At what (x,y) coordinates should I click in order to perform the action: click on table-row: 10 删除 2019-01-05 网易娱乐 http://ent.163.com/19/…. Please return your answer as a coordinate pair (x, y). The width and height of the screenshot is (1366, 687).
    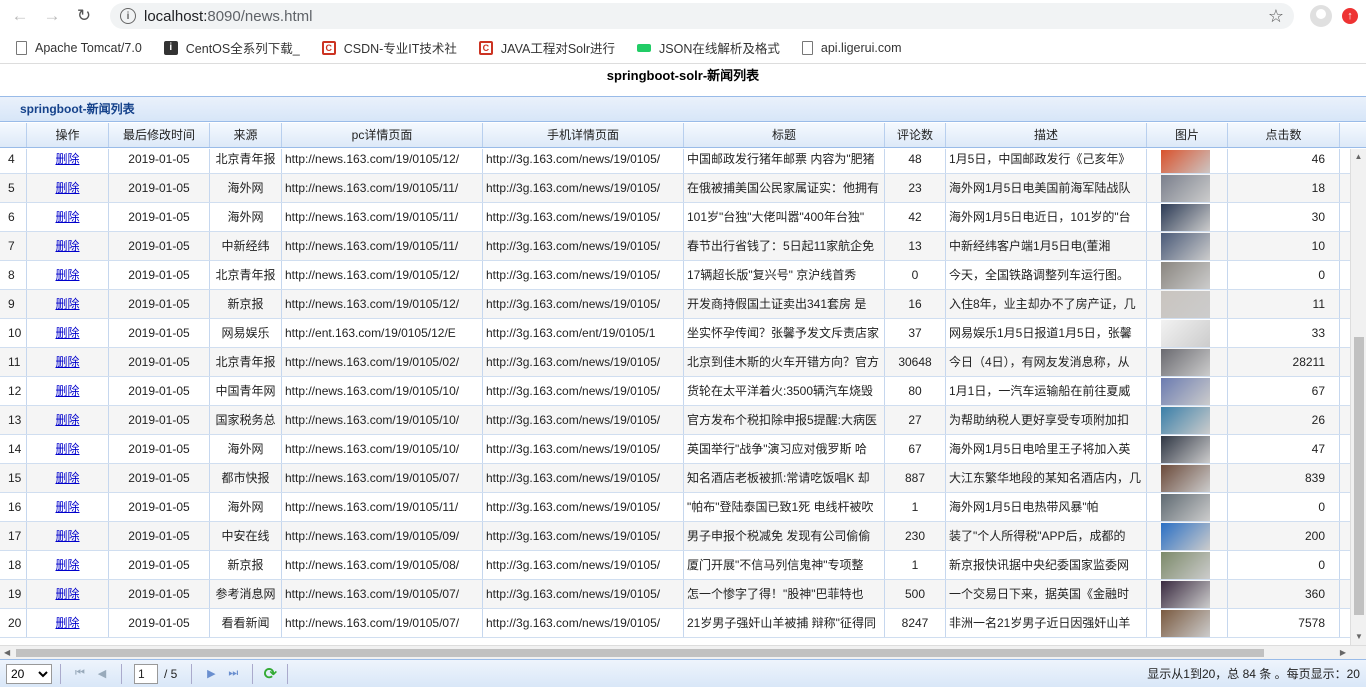
    Looking at the image, I should click on (675, 333).